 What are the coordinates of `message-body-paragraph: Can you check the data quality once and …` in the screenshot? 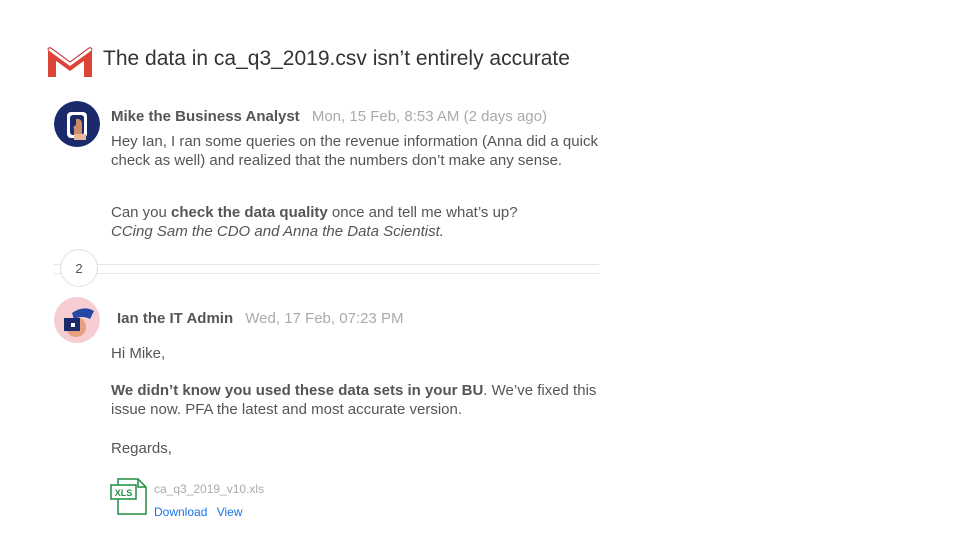 It's located at (356, 222).